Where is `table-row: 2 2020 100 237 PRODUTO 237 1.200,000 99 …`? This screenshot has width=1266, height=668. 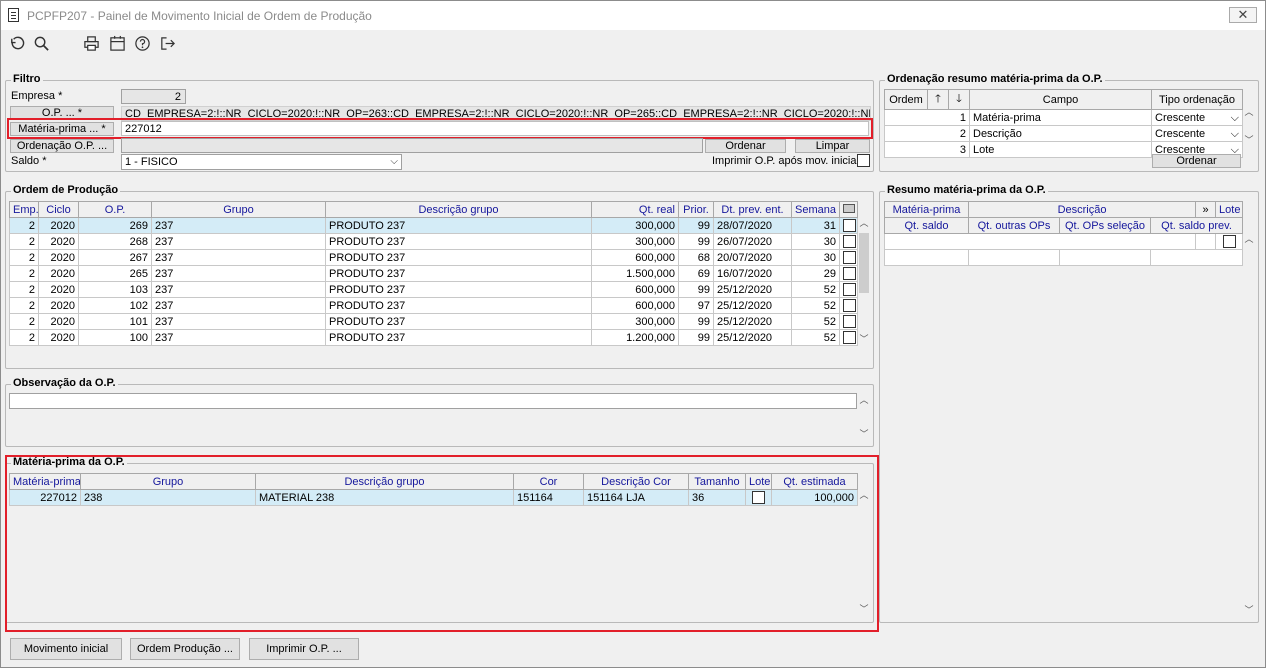 table-row: 2 2020 100 237 PRODUTO 237 1.200,000 99 … is located at coordinates (433, 337).